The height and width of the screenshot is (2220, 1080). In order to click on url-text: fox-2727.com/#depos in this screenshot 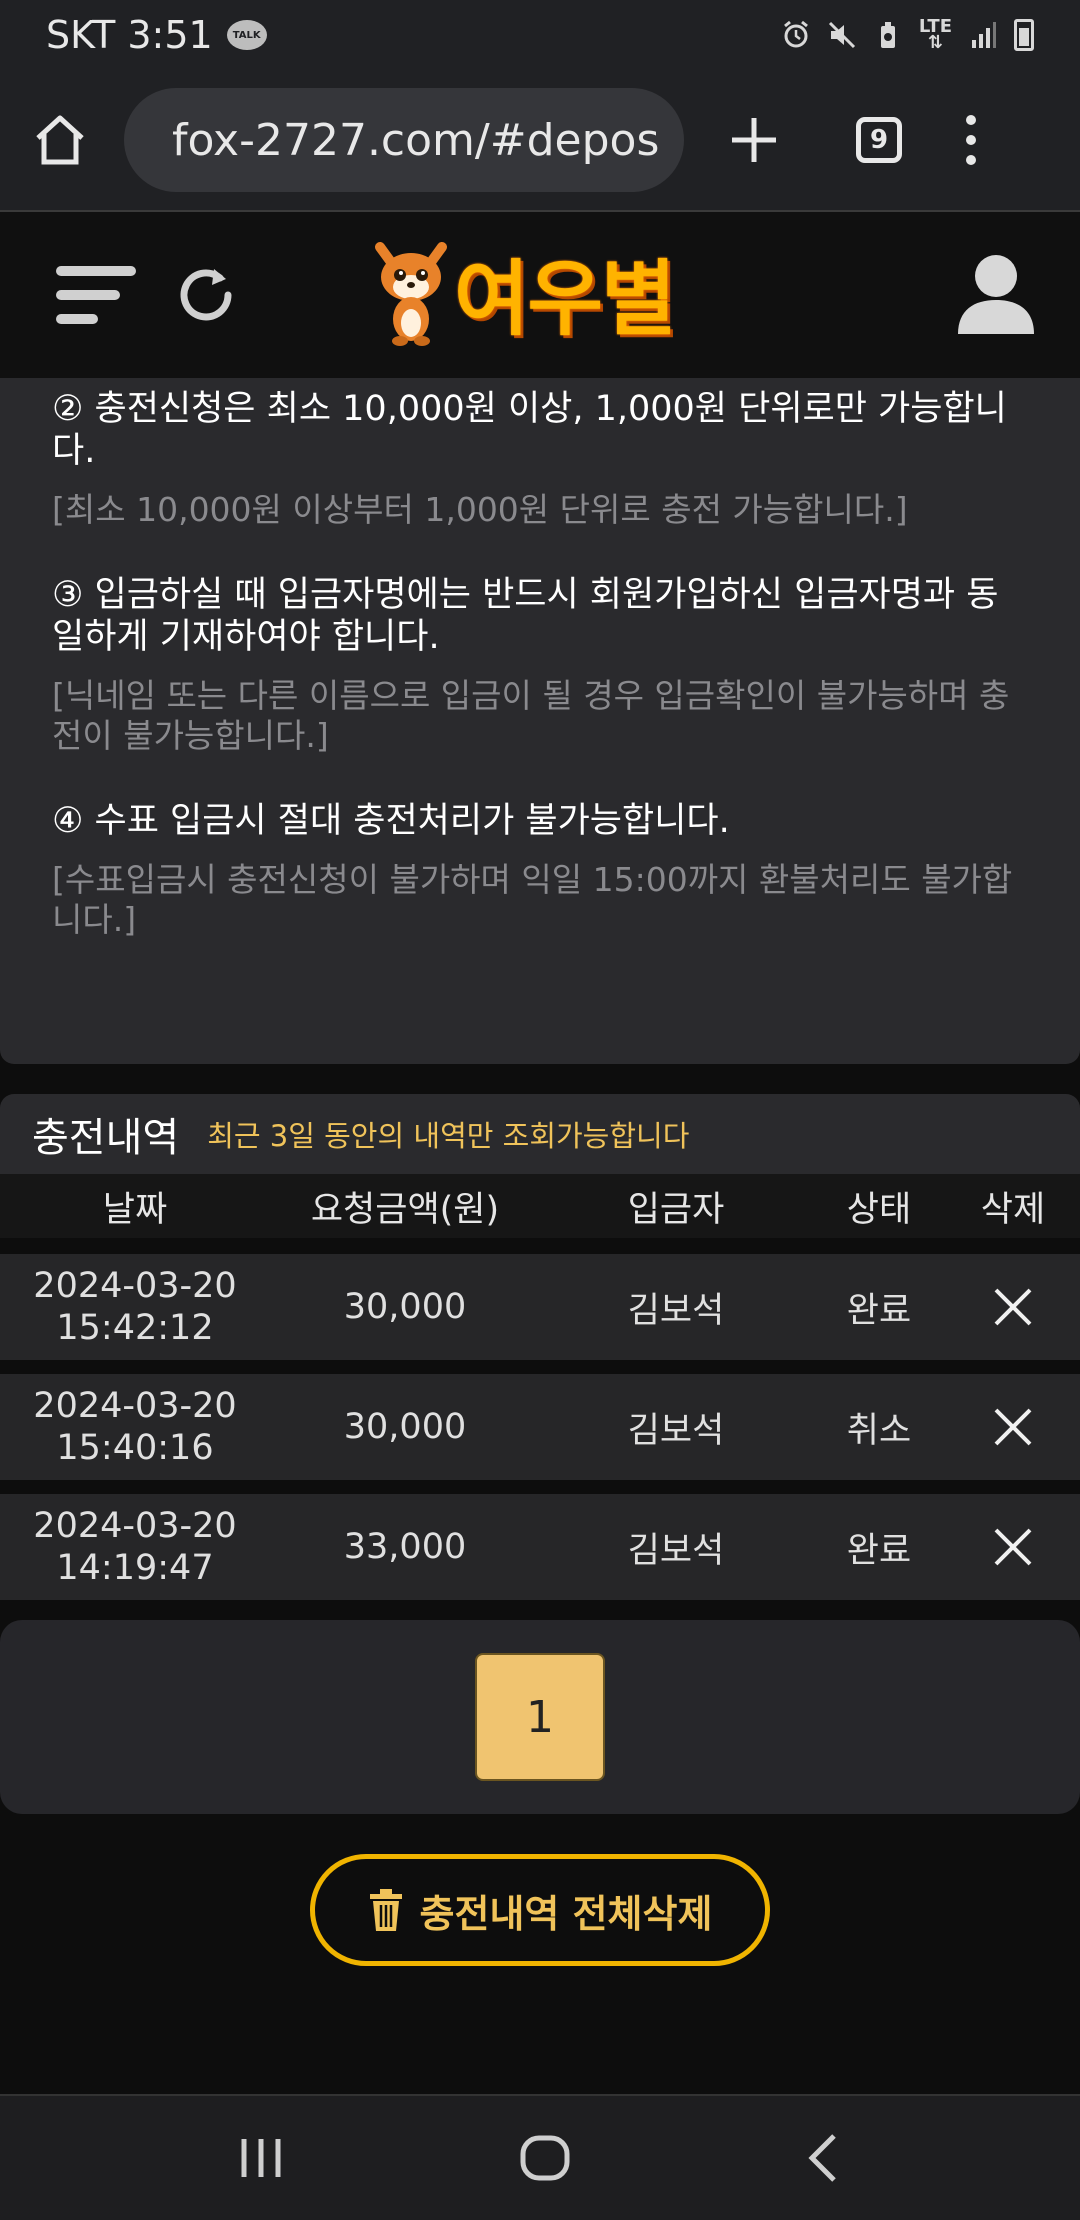, I will do `click(416, 140)`.